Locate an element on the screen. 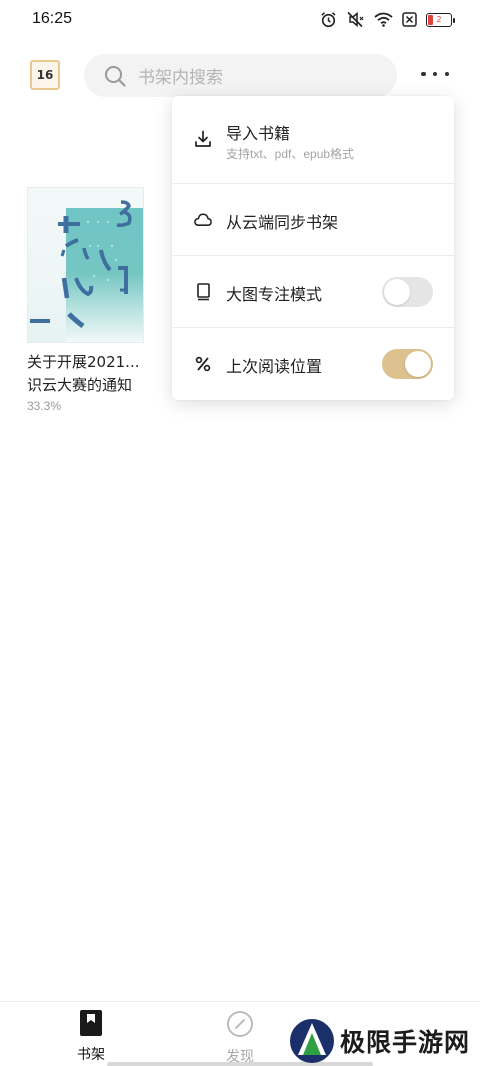  search-placeholder: 书架内搜索 is located at coordinates (180, 78).